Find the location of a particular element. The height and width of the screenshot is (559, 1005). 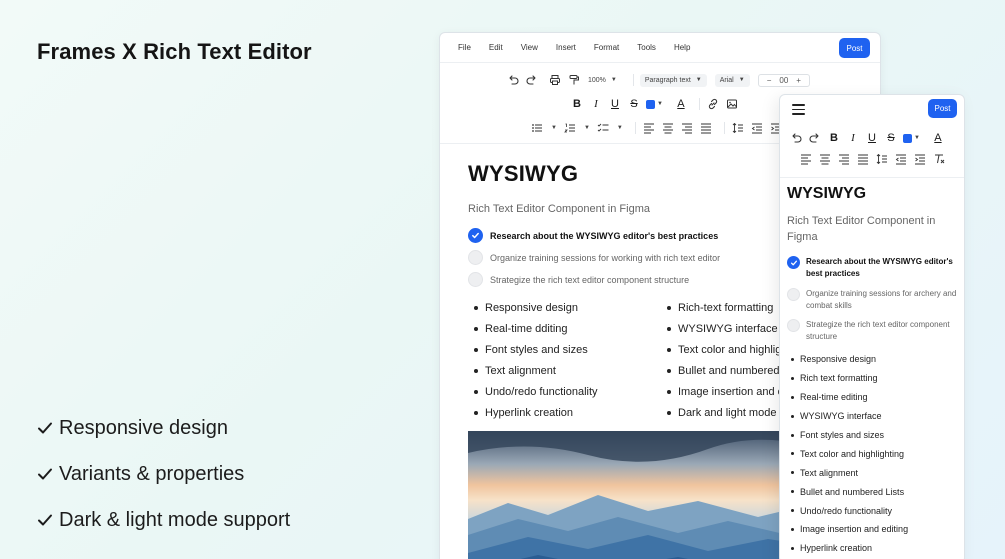

list-item: Undo/redo functionality is located at coordinates (849, 510).